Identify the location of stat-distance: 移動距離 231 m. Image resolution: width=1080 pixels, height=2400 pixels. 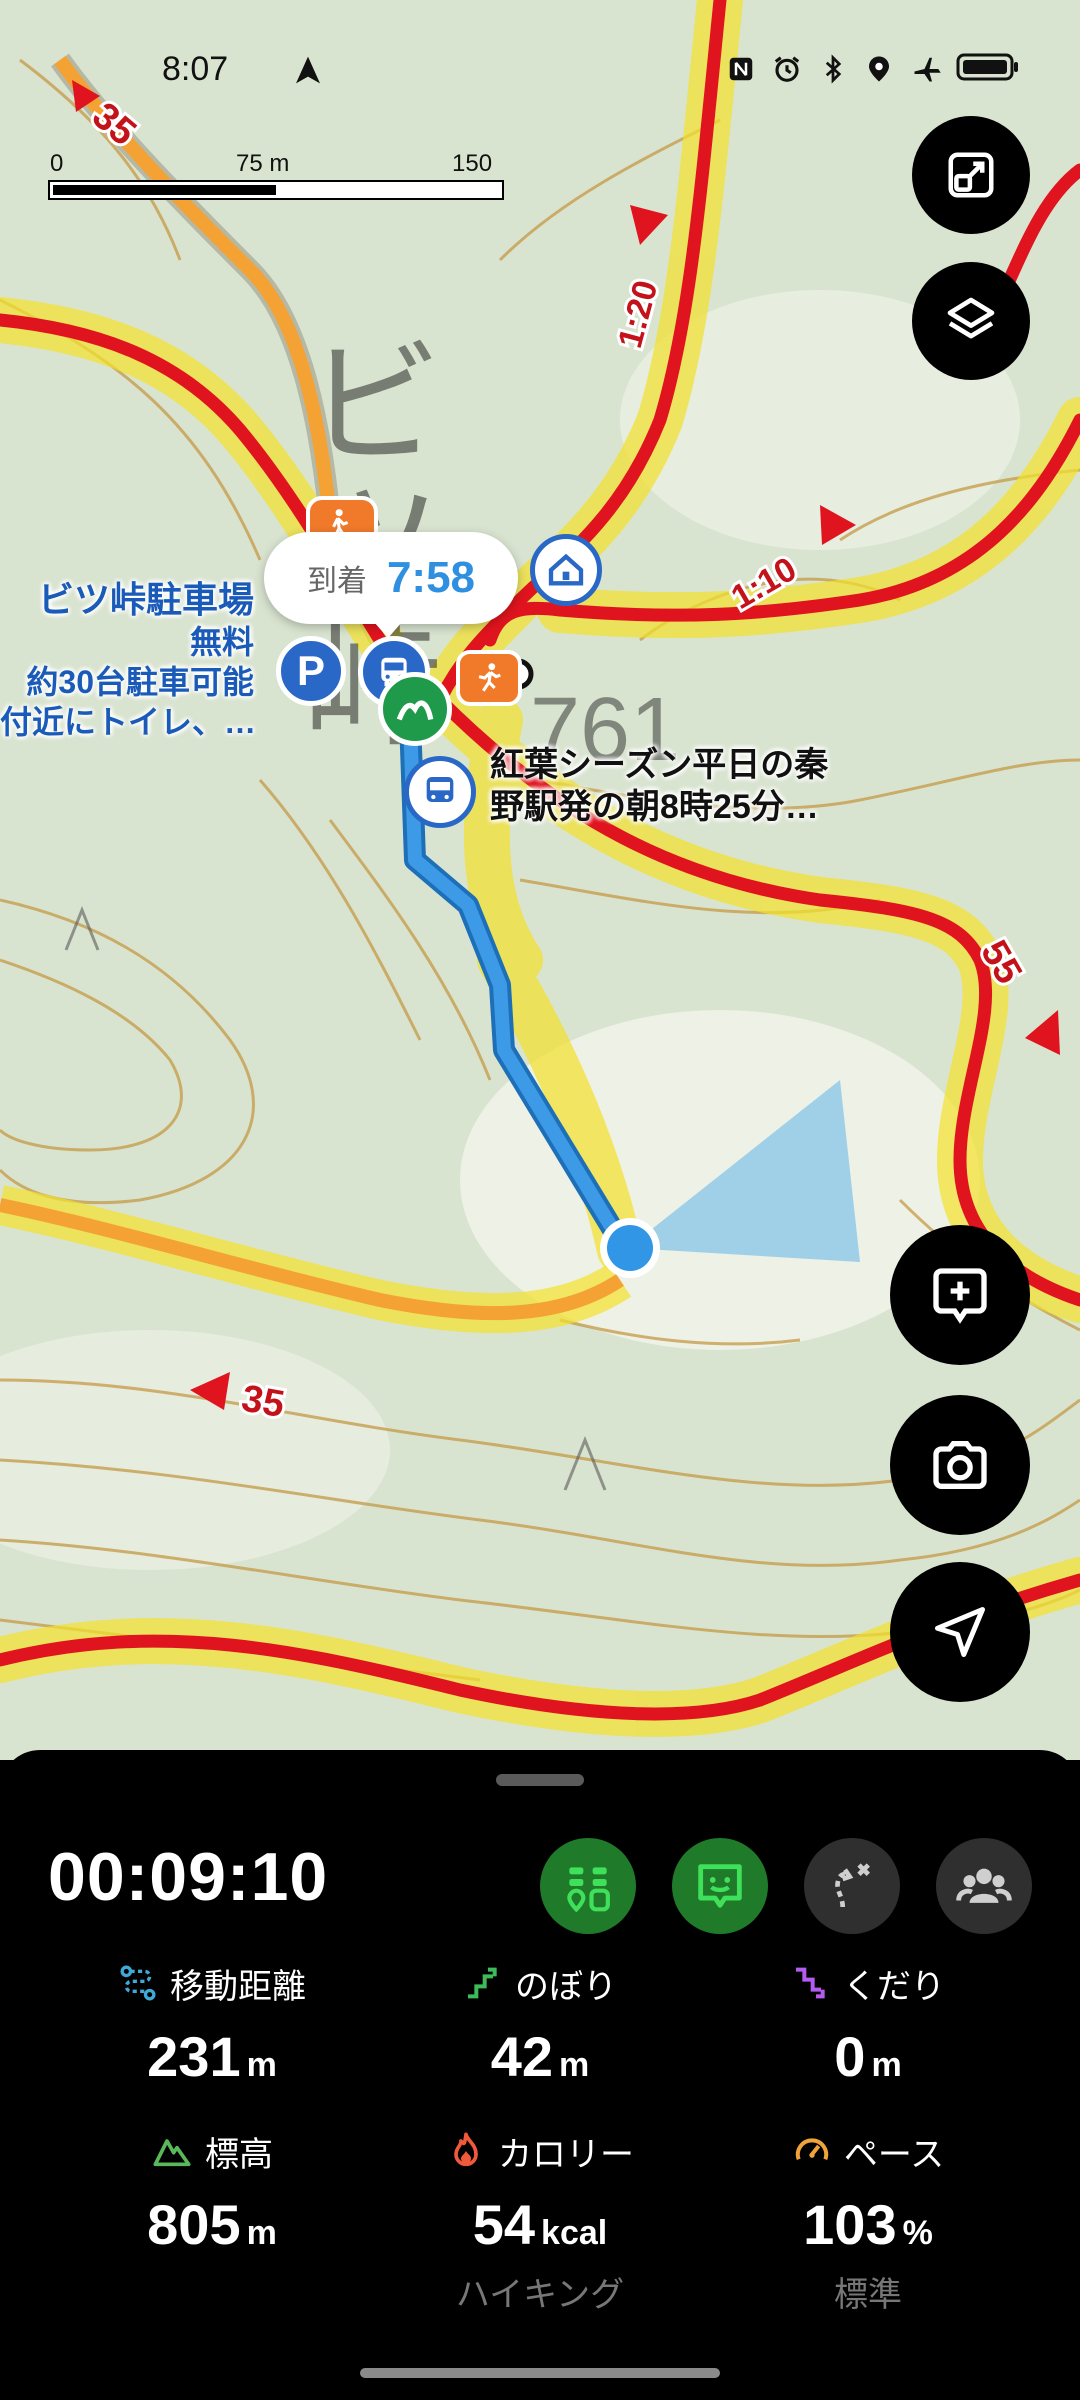
(212, 2024).